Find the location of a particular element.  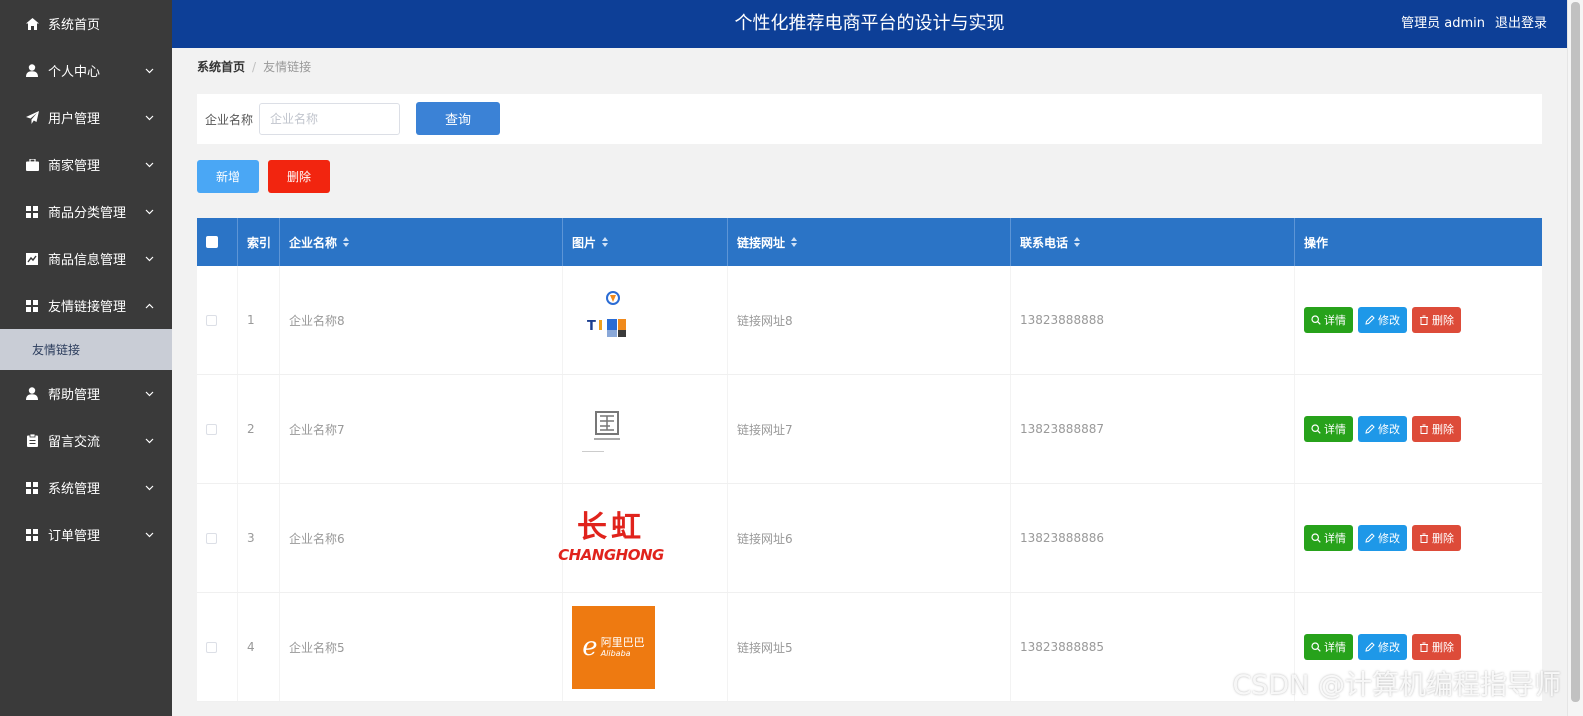

grid-icon is located at coordinates (32, 306).